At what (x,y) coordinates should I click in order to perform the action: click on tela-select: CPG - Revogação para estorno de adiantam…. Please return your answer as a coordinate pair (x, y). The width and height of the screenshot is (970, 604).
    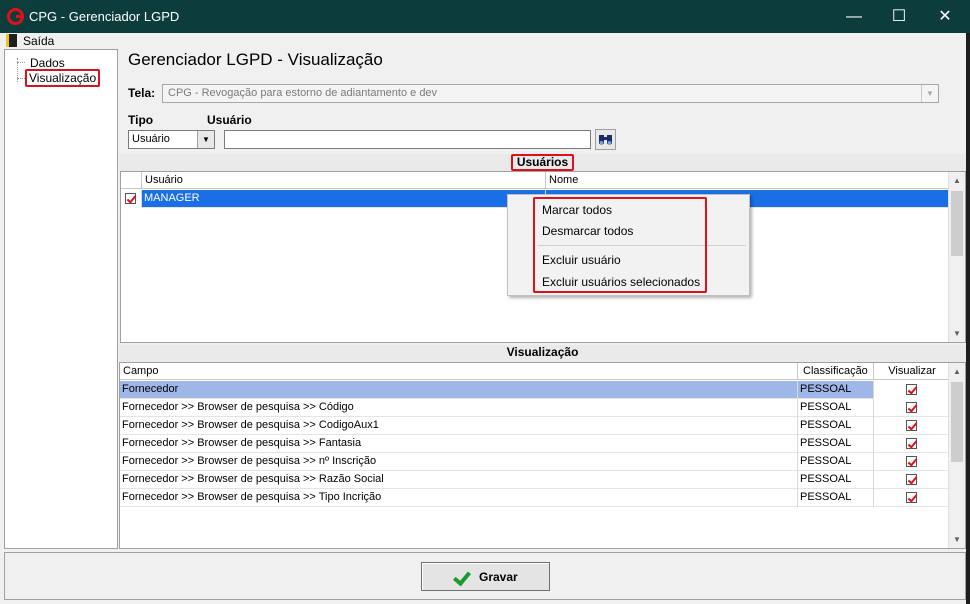
    Looking at the image, I should click on (550, 93).